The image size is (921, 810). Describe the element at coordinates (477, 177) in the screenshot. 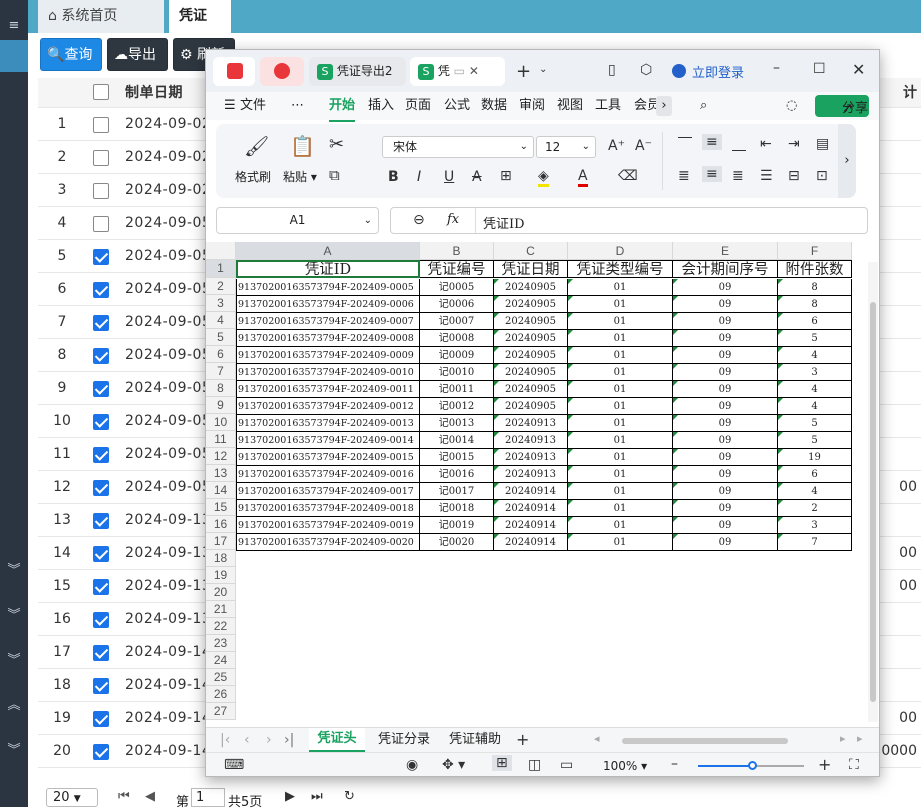

I see `strikethrough-icon: A` at that location.